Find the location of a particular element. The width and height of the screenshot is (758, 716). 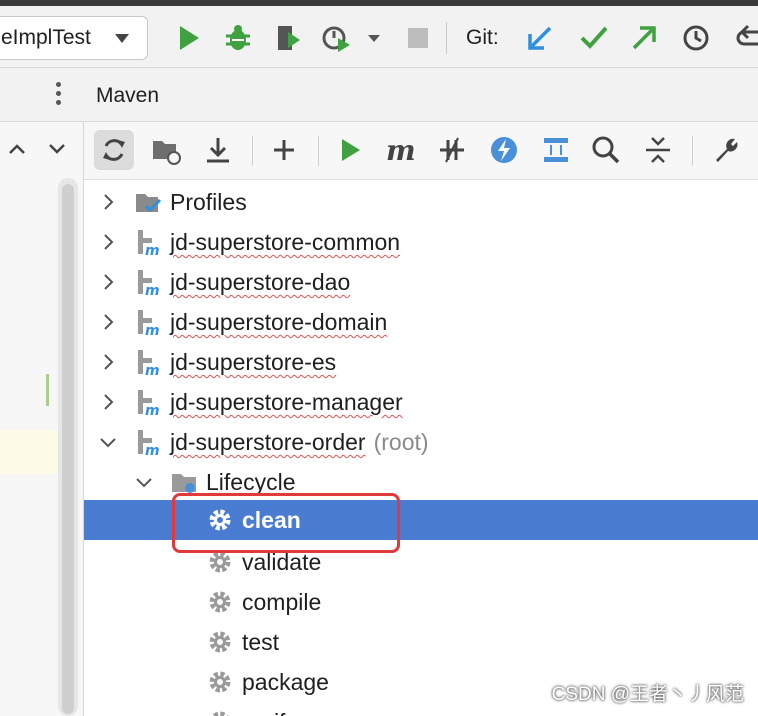

maven-toolbar: m is located at coordinates (421, 151).